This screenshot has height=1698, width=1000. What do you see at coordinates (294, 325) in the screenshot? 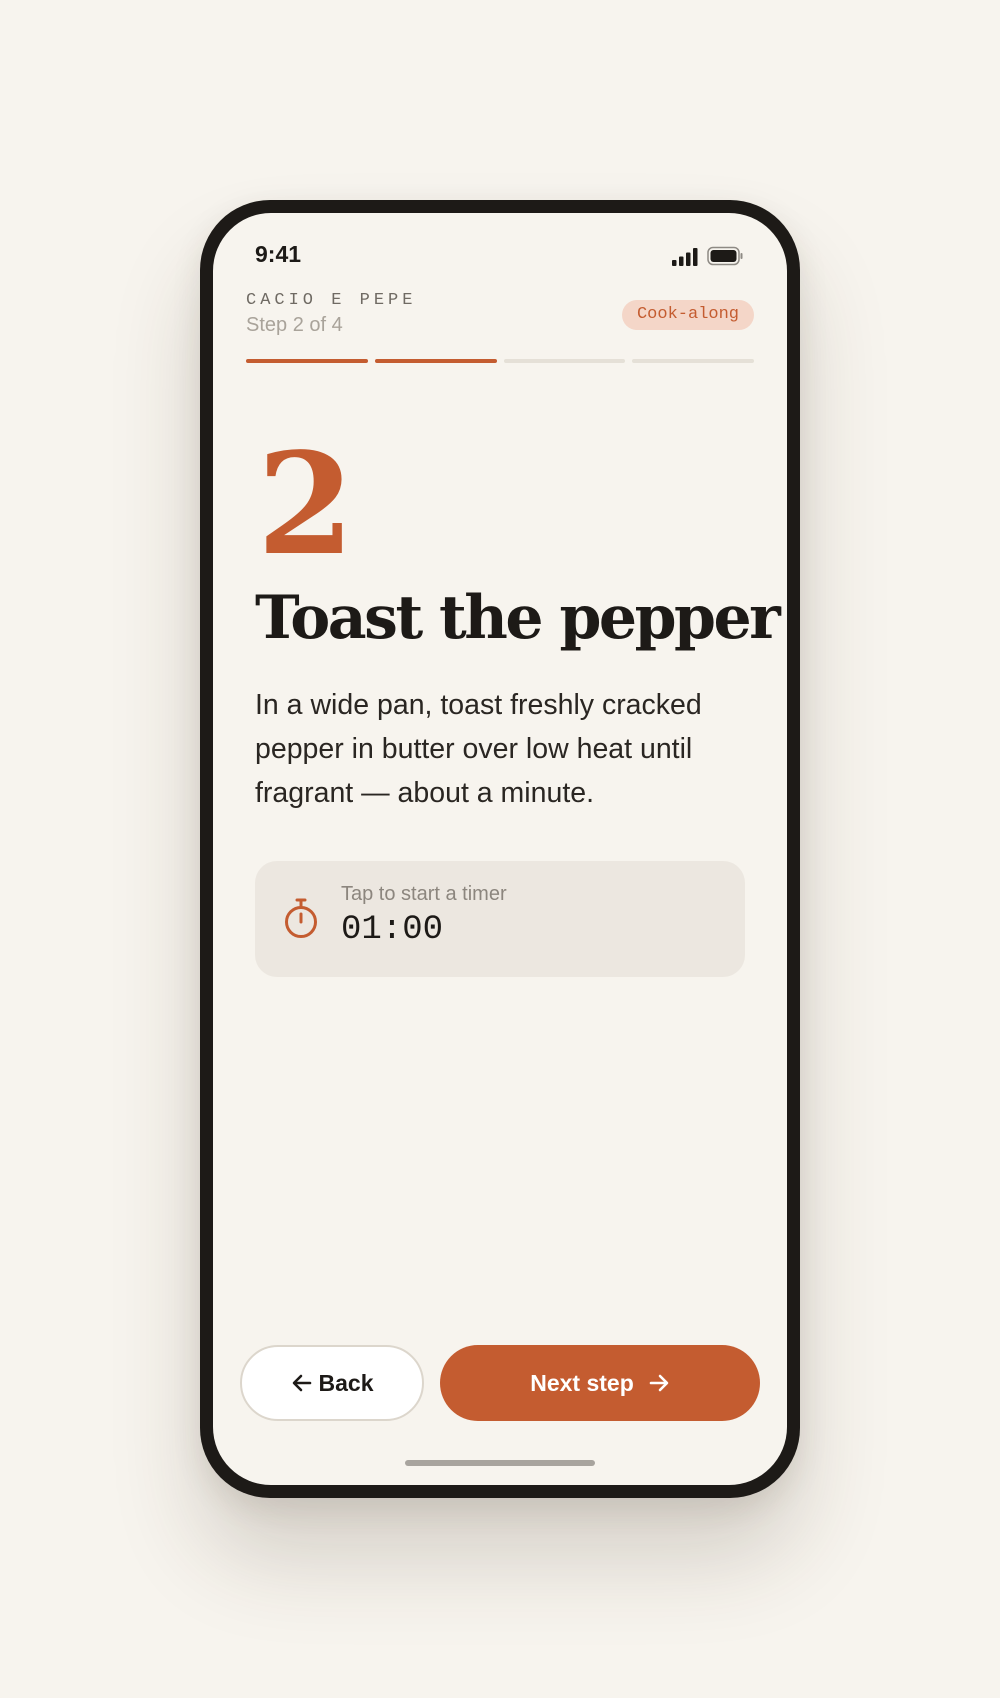
I see `step-counter: Step 2 of 4` at bounding box center [294, 325].